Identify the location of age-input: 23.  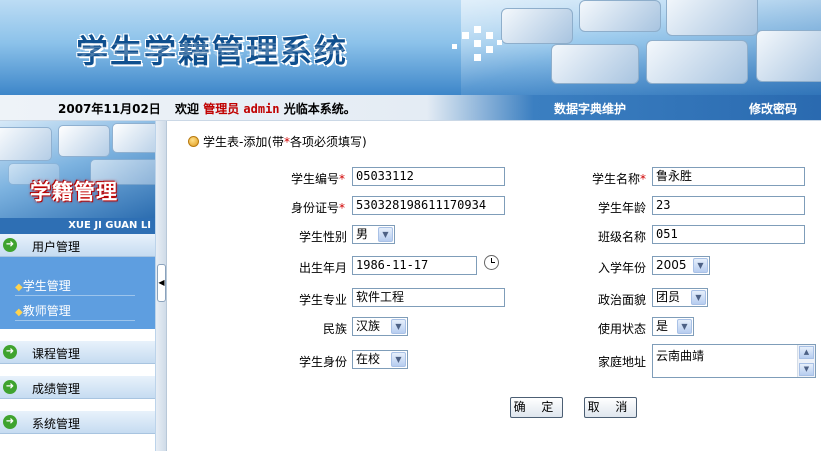
(728, 205).